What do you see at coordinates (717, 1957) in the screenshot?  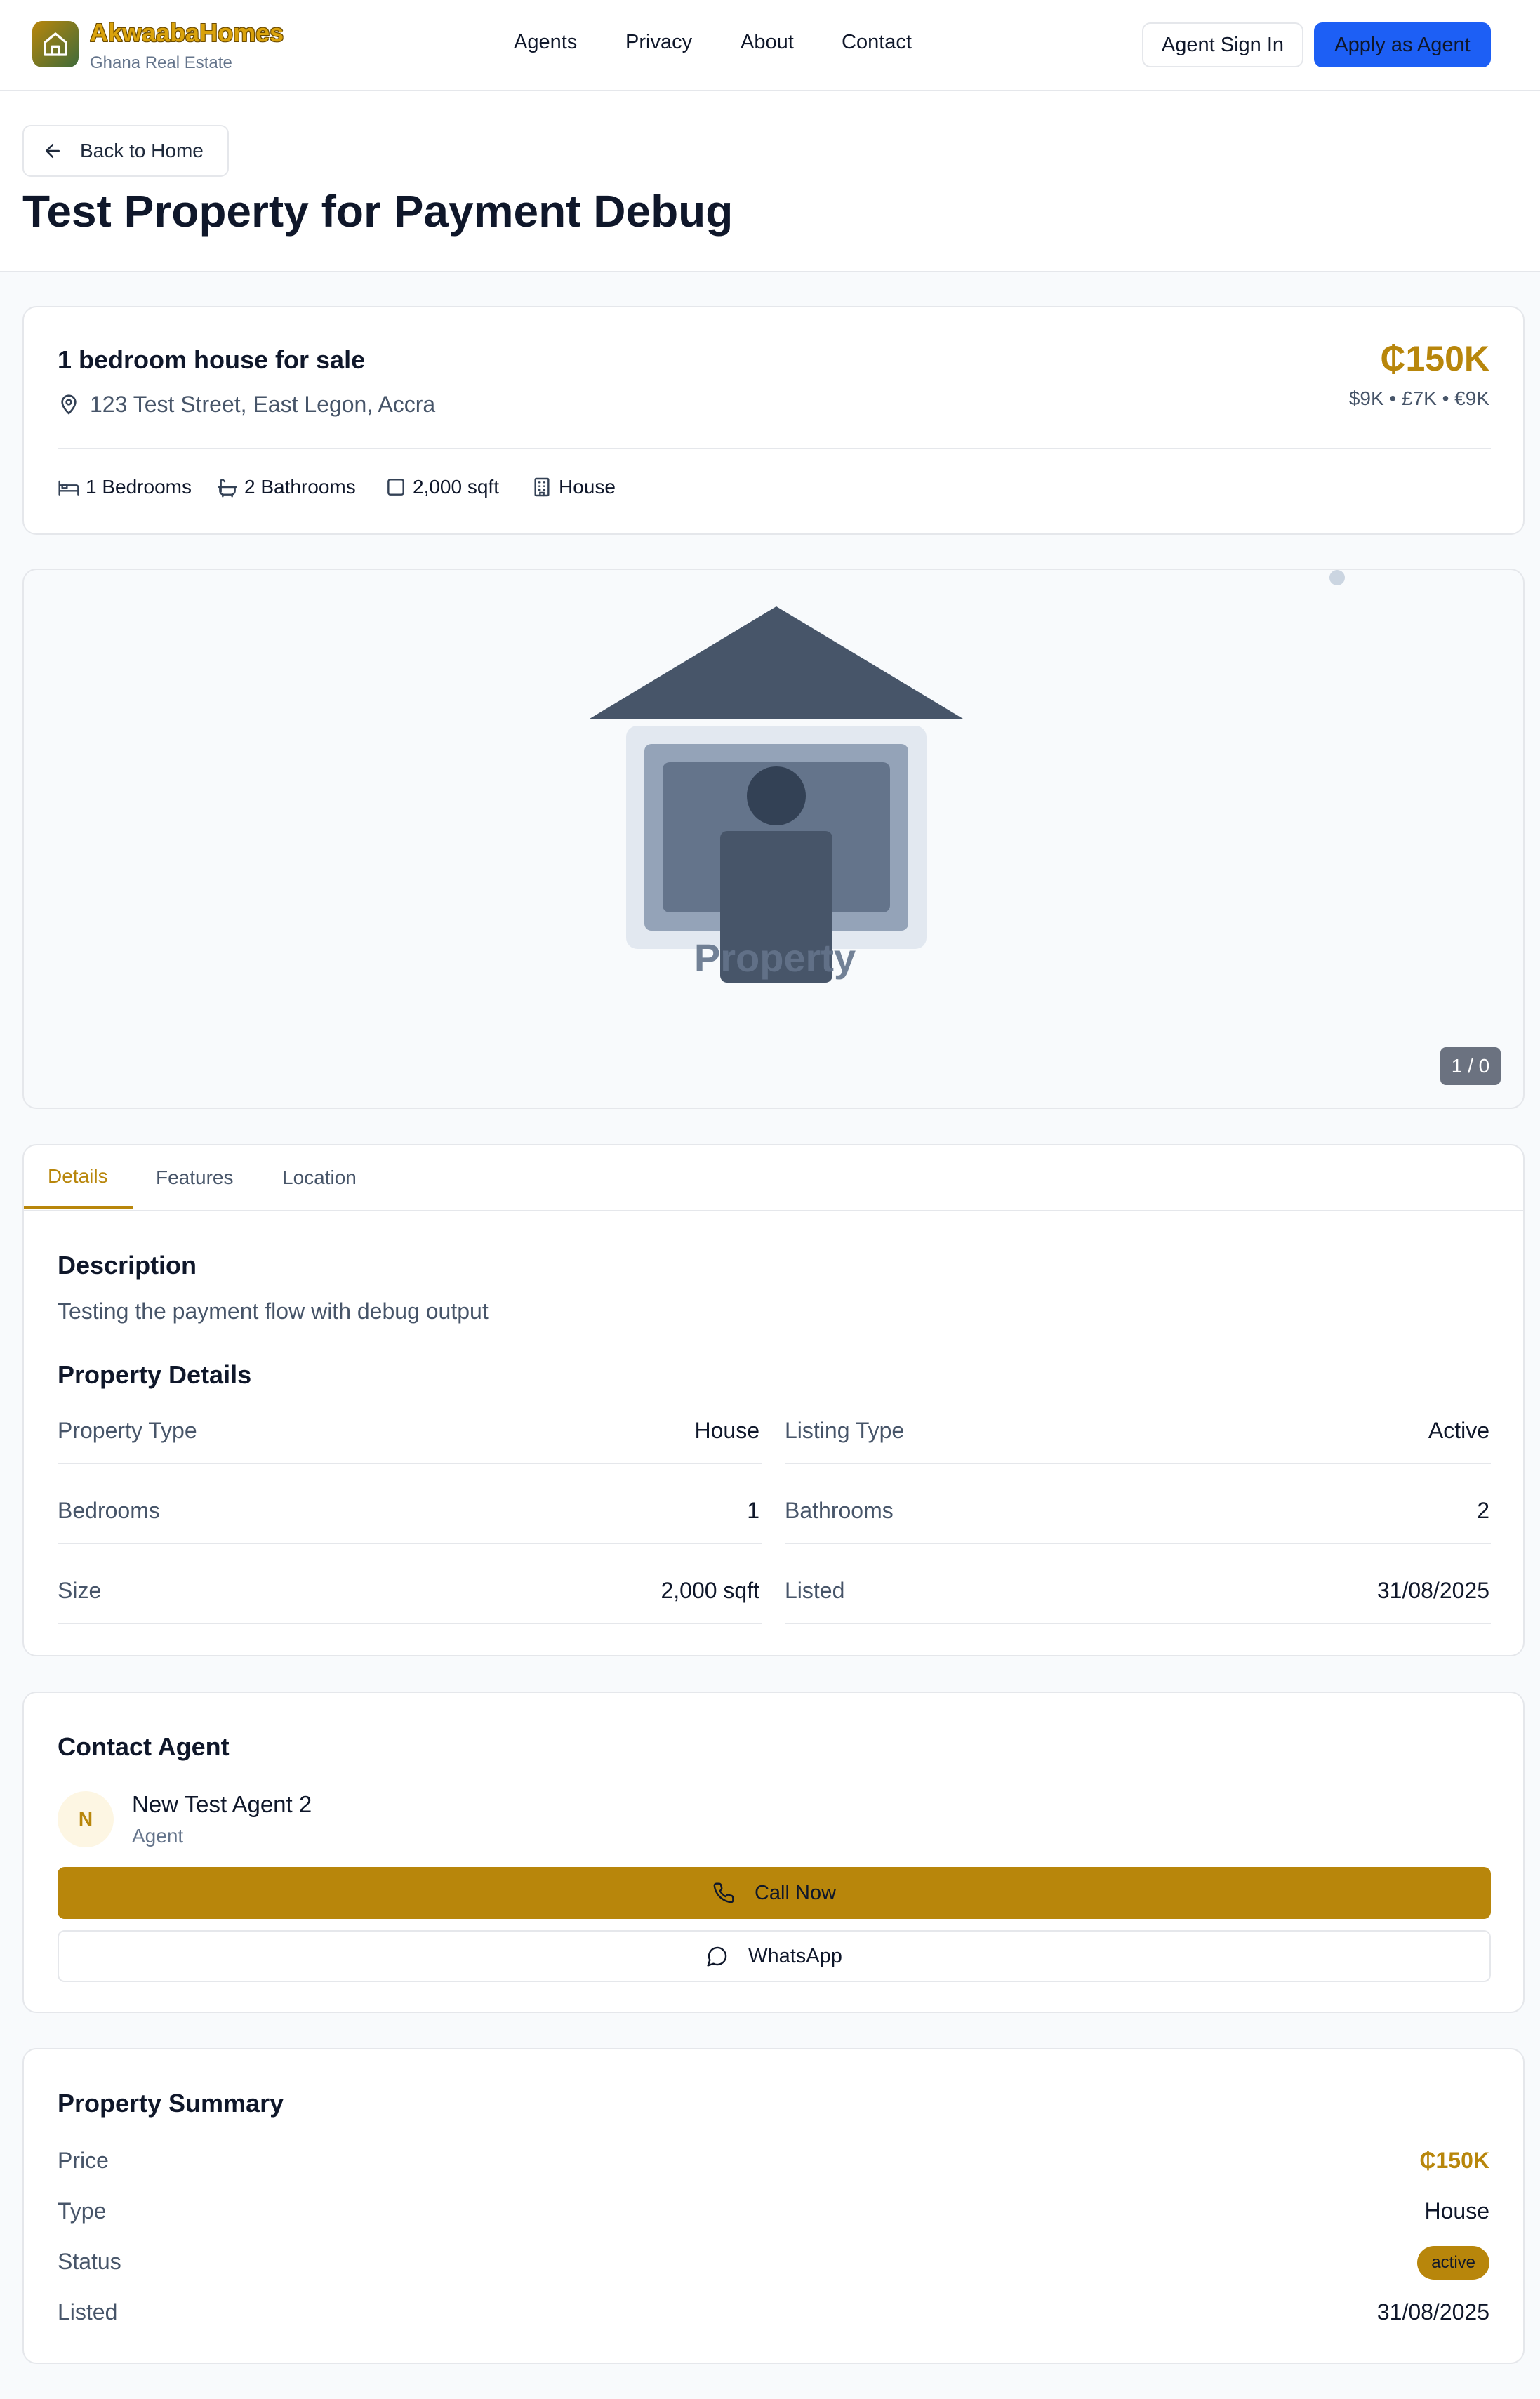 I see `message-circle-icon` at bounding box center [717, 1957].